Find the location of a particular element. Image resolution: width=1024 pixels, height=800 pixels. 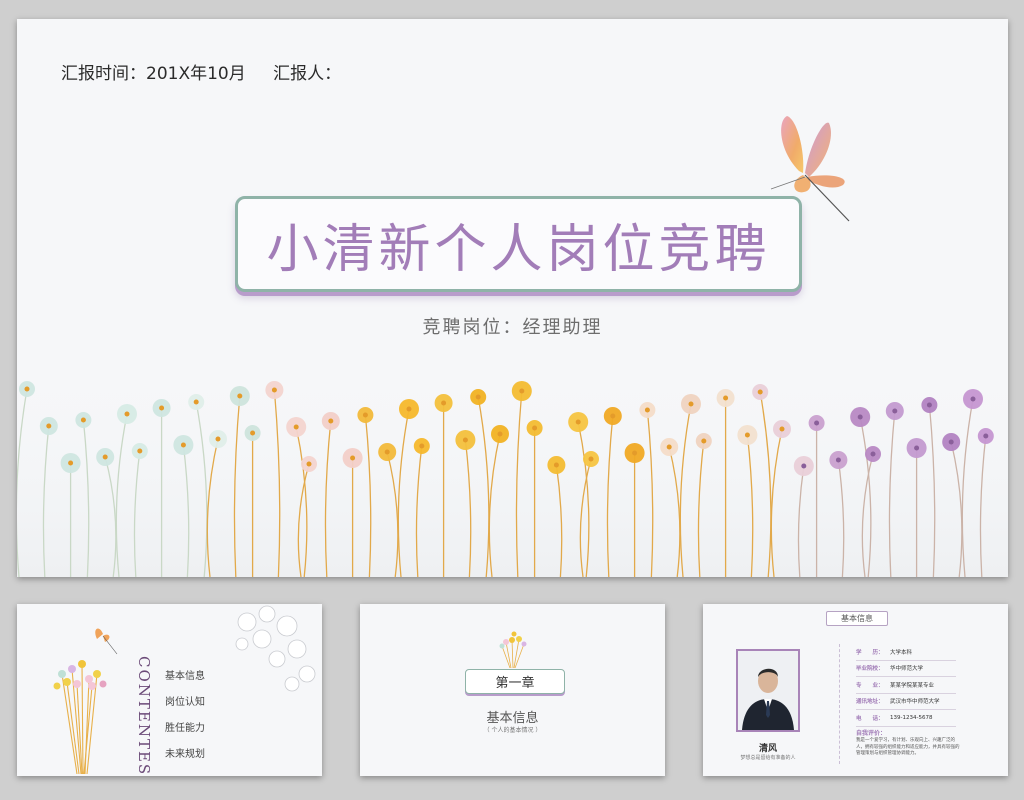

chapter-label-box: 第一章 is located at coordinates (515, 681).